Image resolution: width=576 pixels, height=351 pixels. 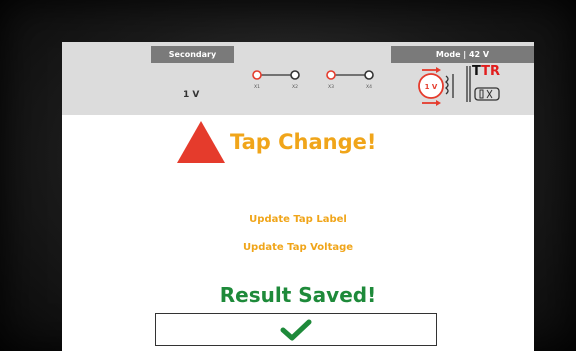 I want to click on ttr-logo-t: T, so click(x=477, y=71).